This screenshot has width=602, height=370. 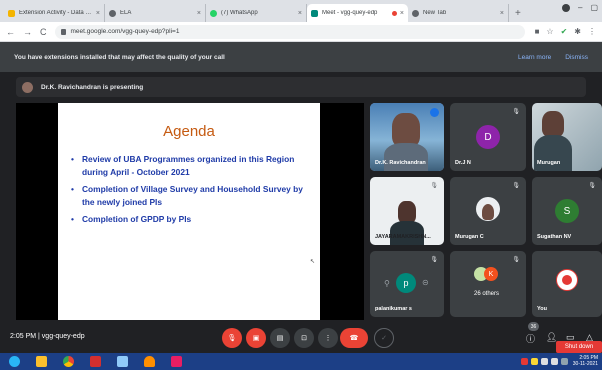 I want to click on speaking-indicator-icon, so click(x=434, y=112).